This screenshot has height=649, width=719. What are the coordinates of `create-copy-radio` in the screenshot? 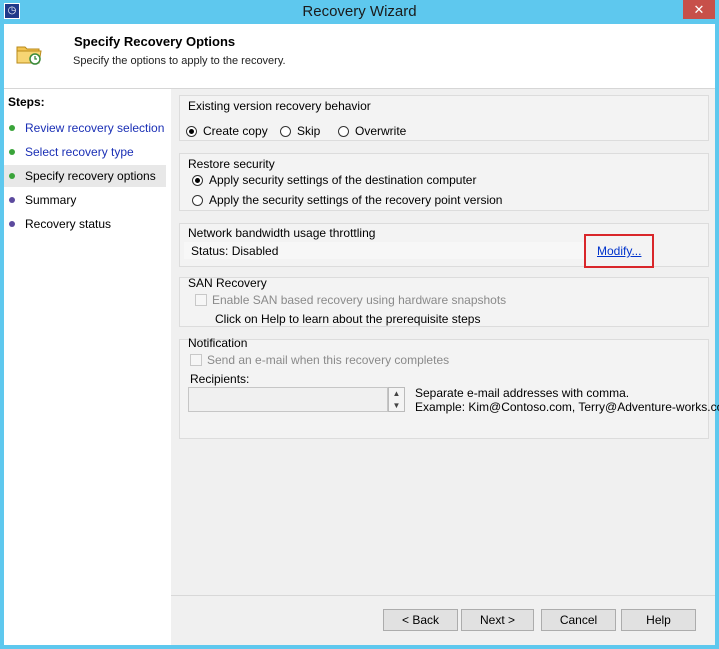 It's located at (191, 131).